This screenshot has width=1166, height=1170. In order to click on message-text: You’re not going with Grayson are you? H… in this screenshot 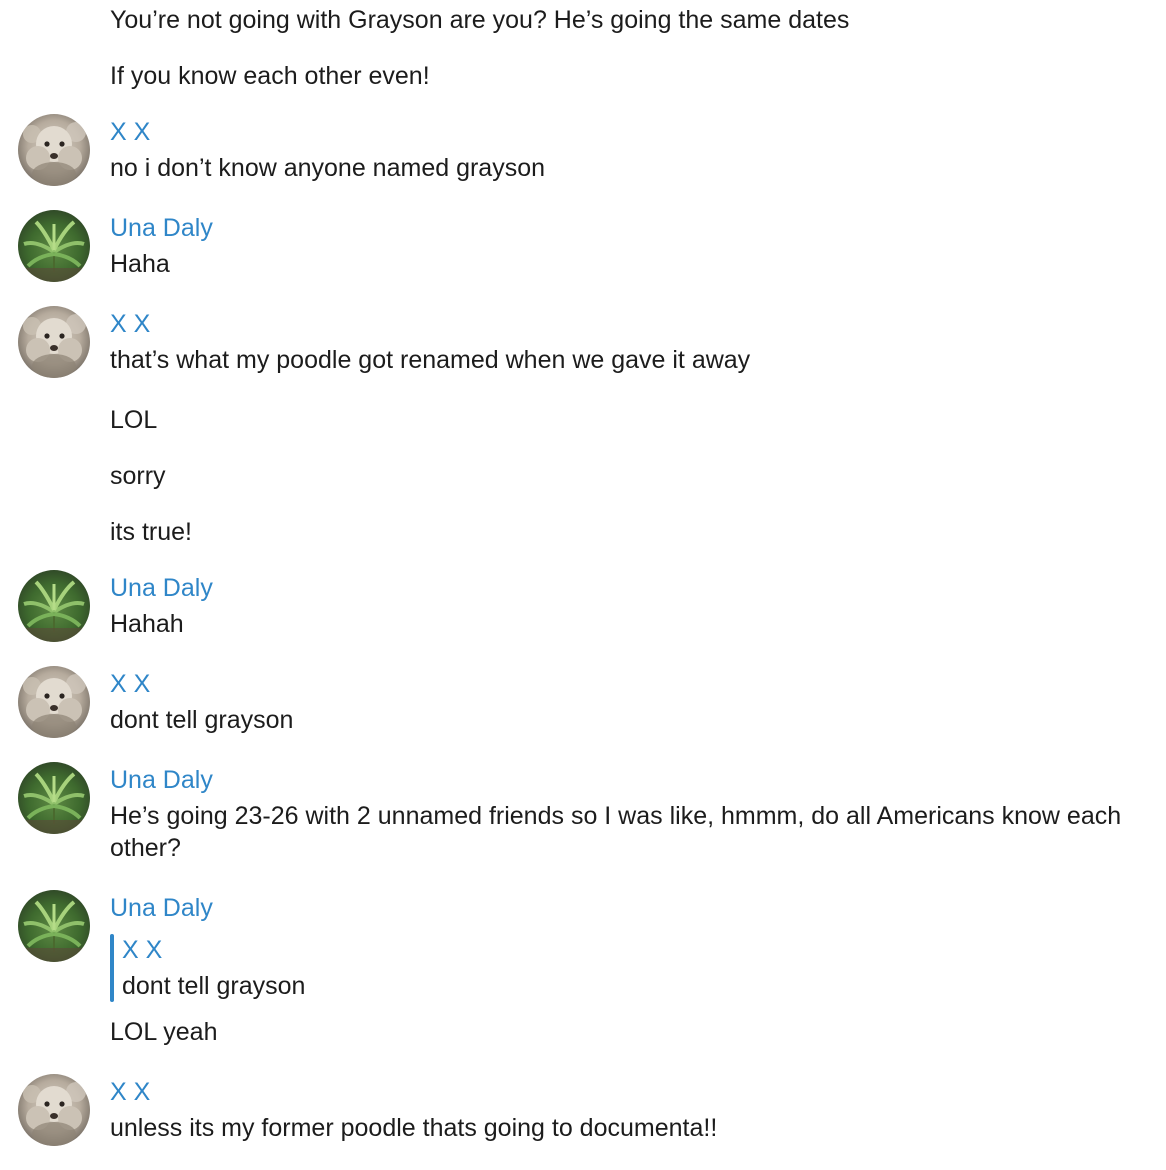, I will do `click(480, 20)`.